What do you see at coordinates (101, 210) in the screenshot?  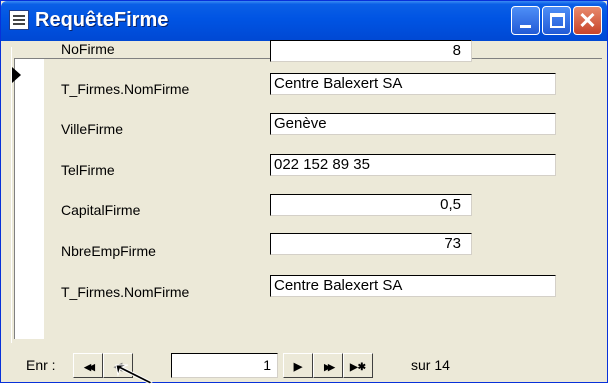 I see `field-label: CapitalFirme` at bounding box center [101, 210].